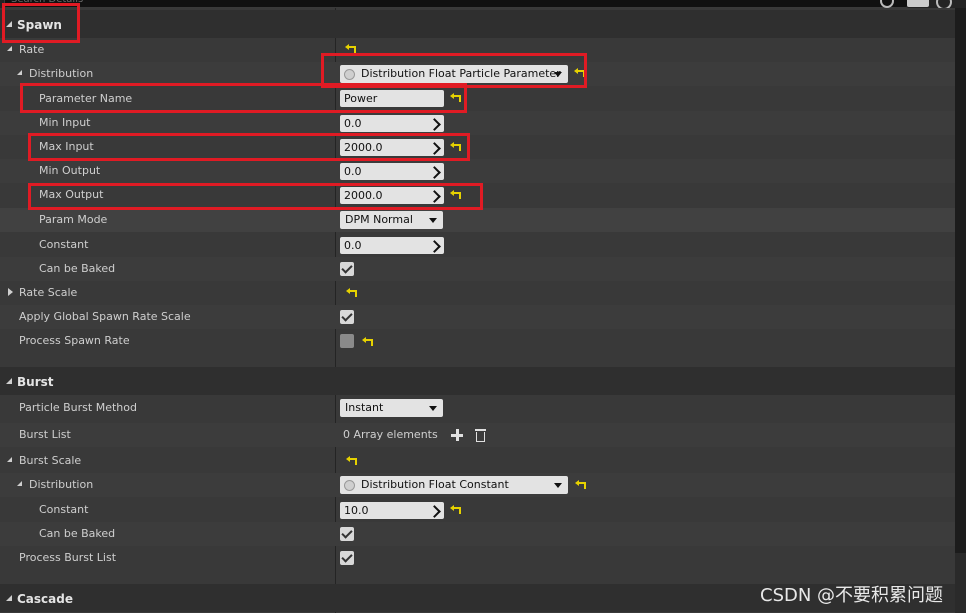 The width and height of the screenshot is (966, 613). What do you see at coordinates (461, 73) in the screenshot?
I see `dropdown-value: Distribution Float Particle Parameter` at bounding box center [461, 73].